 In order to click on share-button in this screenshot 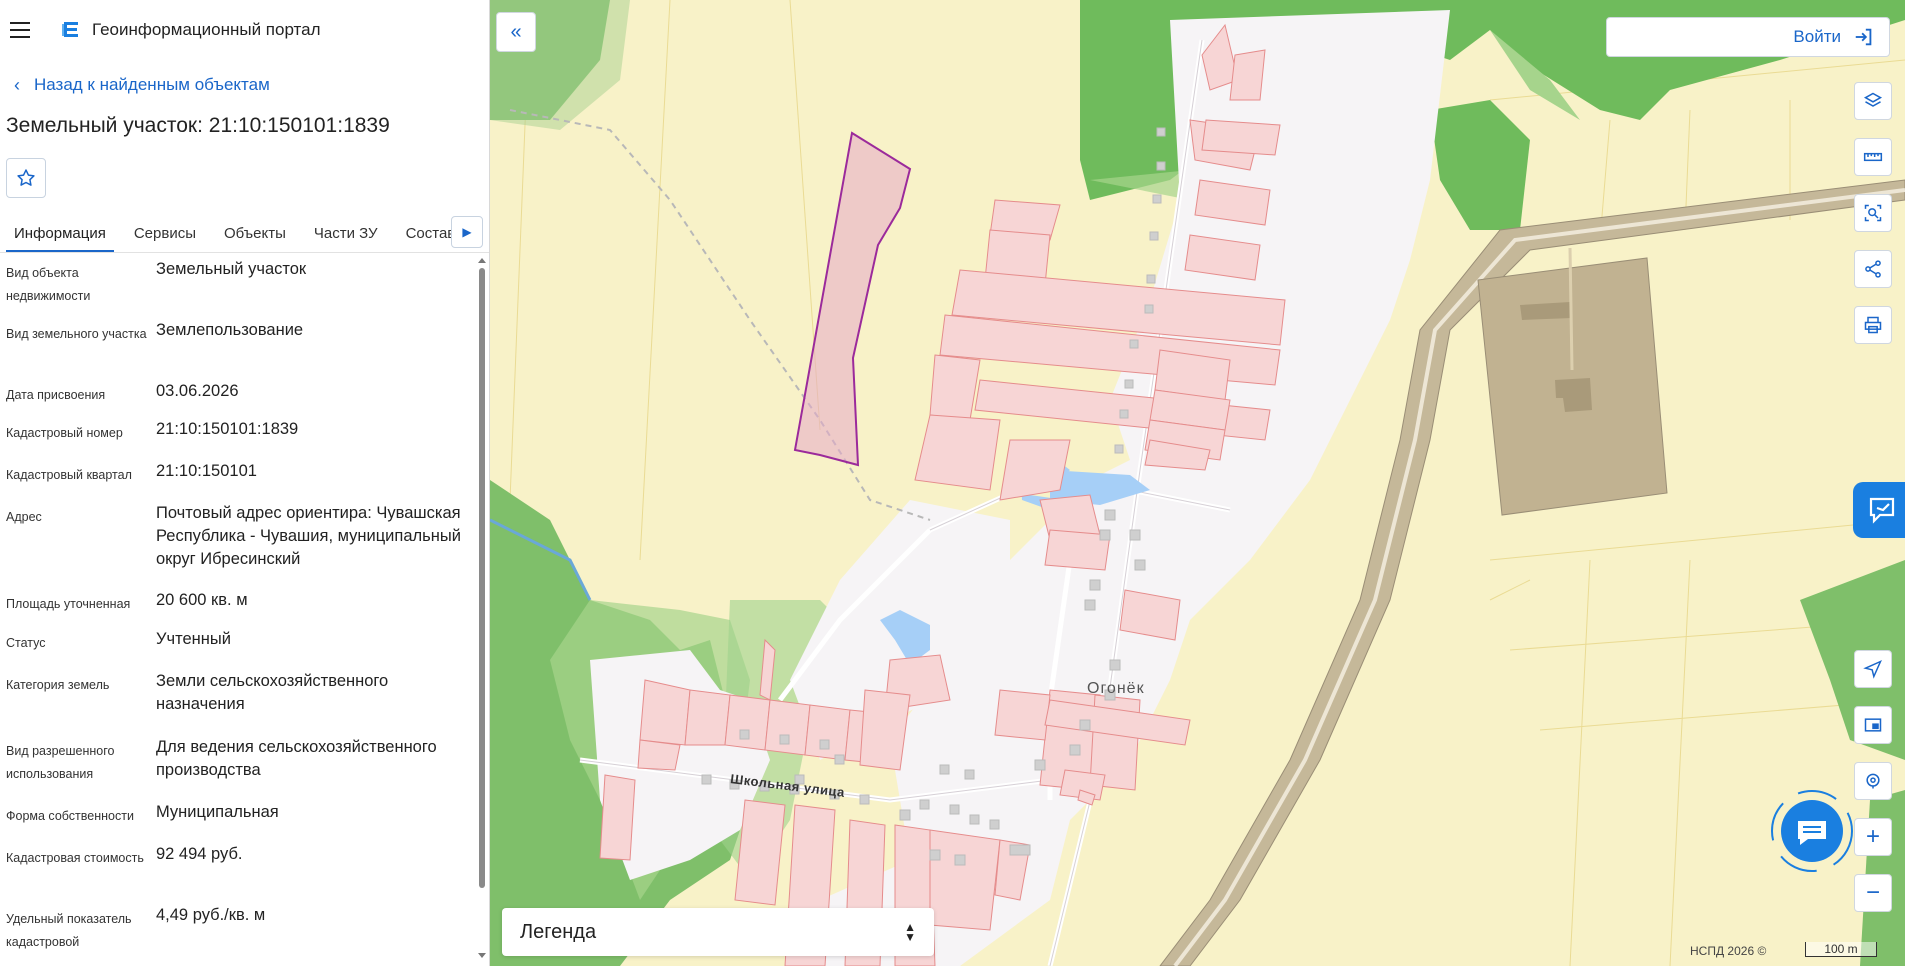, I will do `click(1873, 269)`.